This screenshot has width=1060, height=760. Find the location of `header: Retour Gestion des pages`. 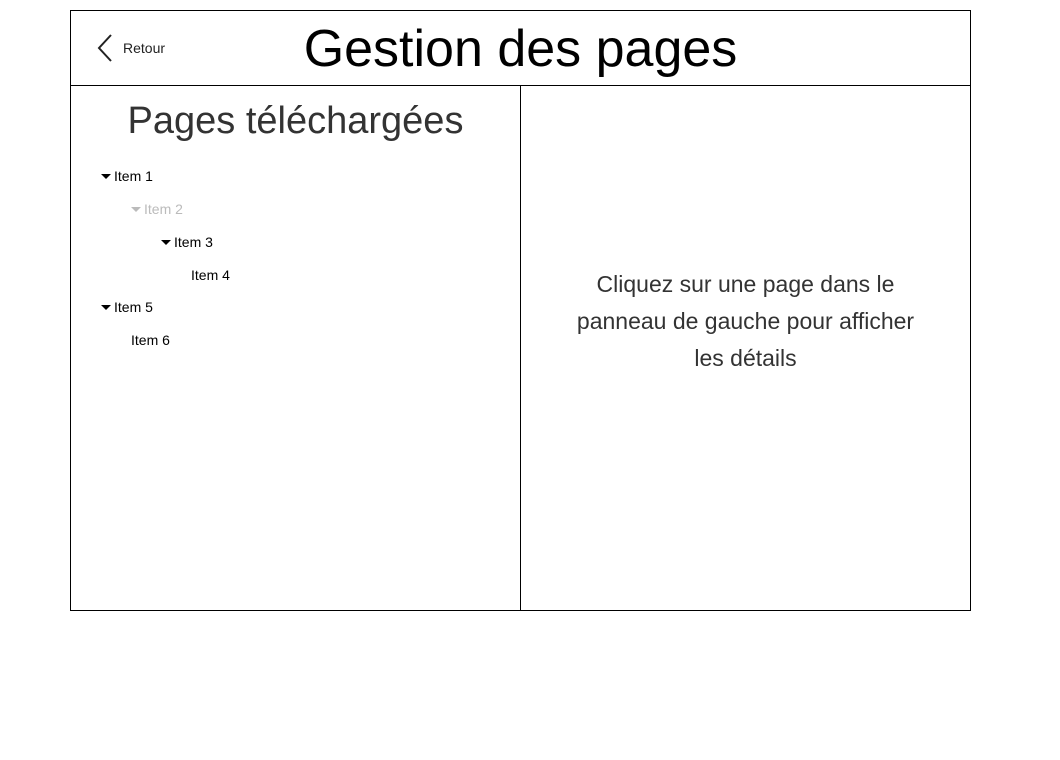

header: Retour Gestion des pages is located at coordinates (520, 48).